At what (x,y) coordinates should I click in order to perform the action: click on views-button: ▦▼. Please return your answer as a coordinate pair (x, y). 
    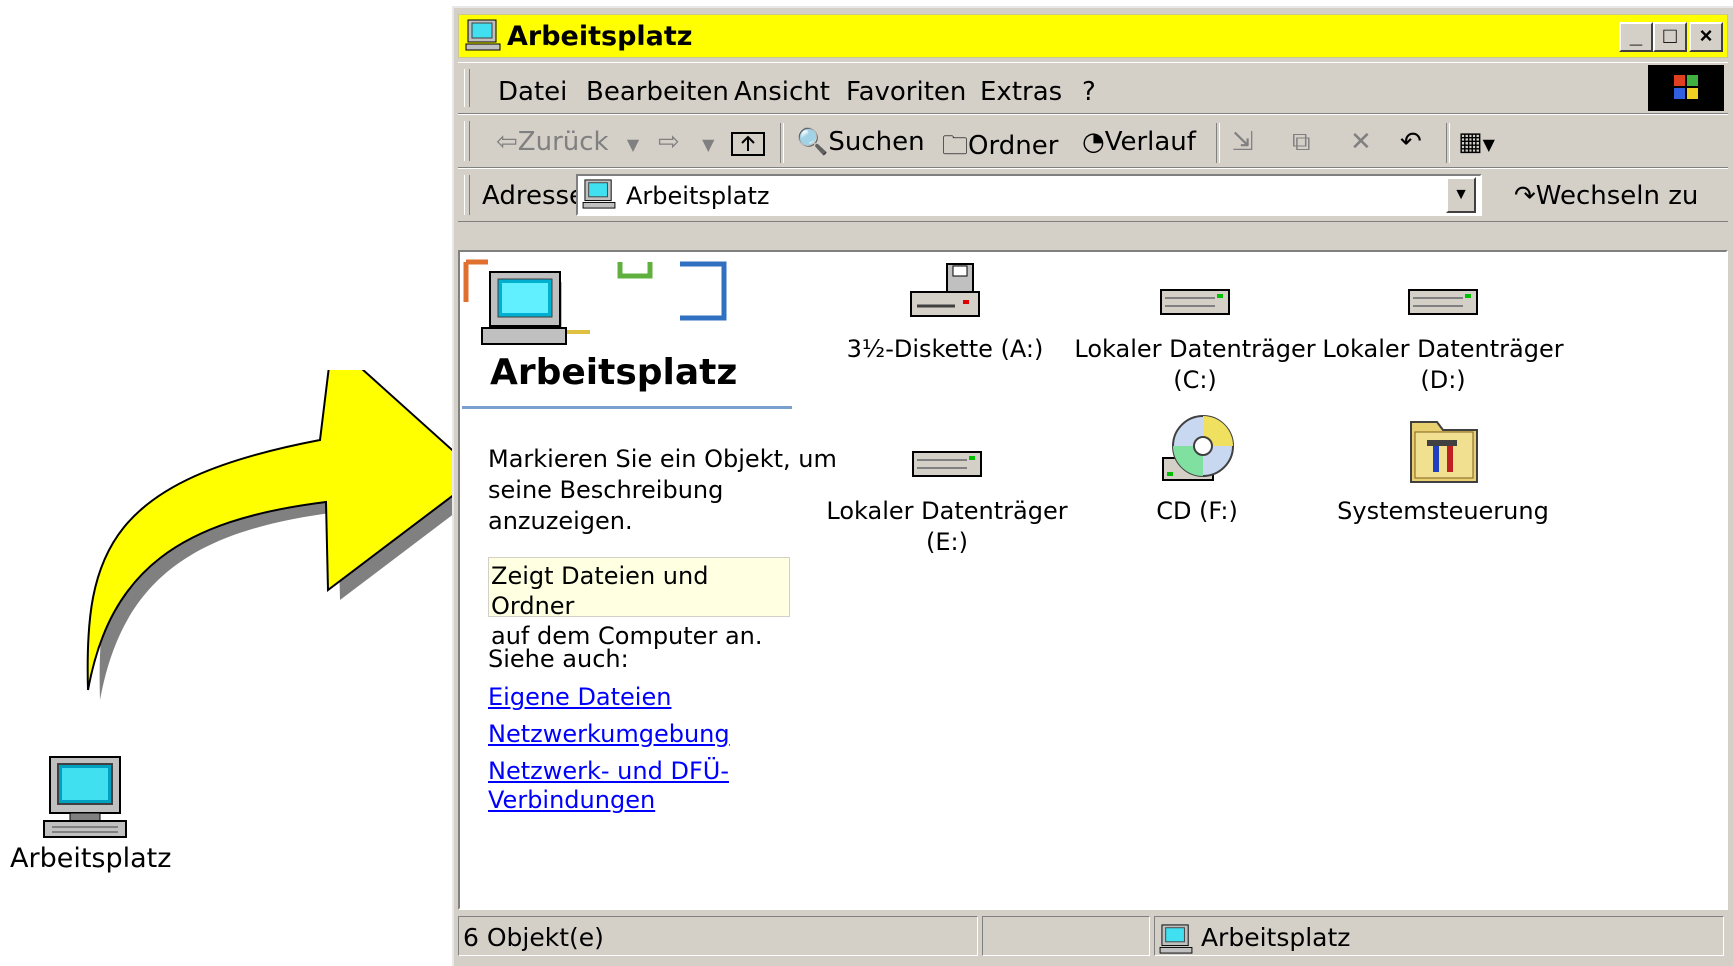
    Looking at the image, I should click on (1476, 142).